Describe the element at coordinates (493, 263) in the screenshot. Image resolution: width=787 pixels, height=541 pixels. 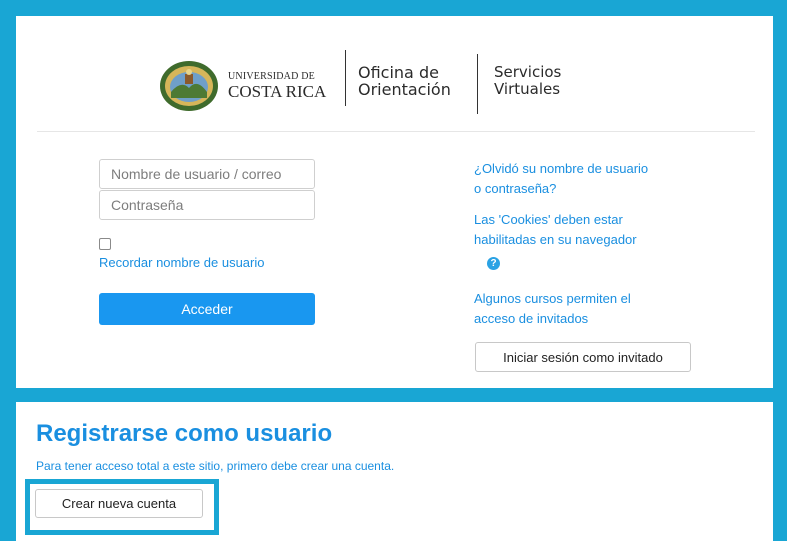
I see `question-circle-icon: ?` at that location.